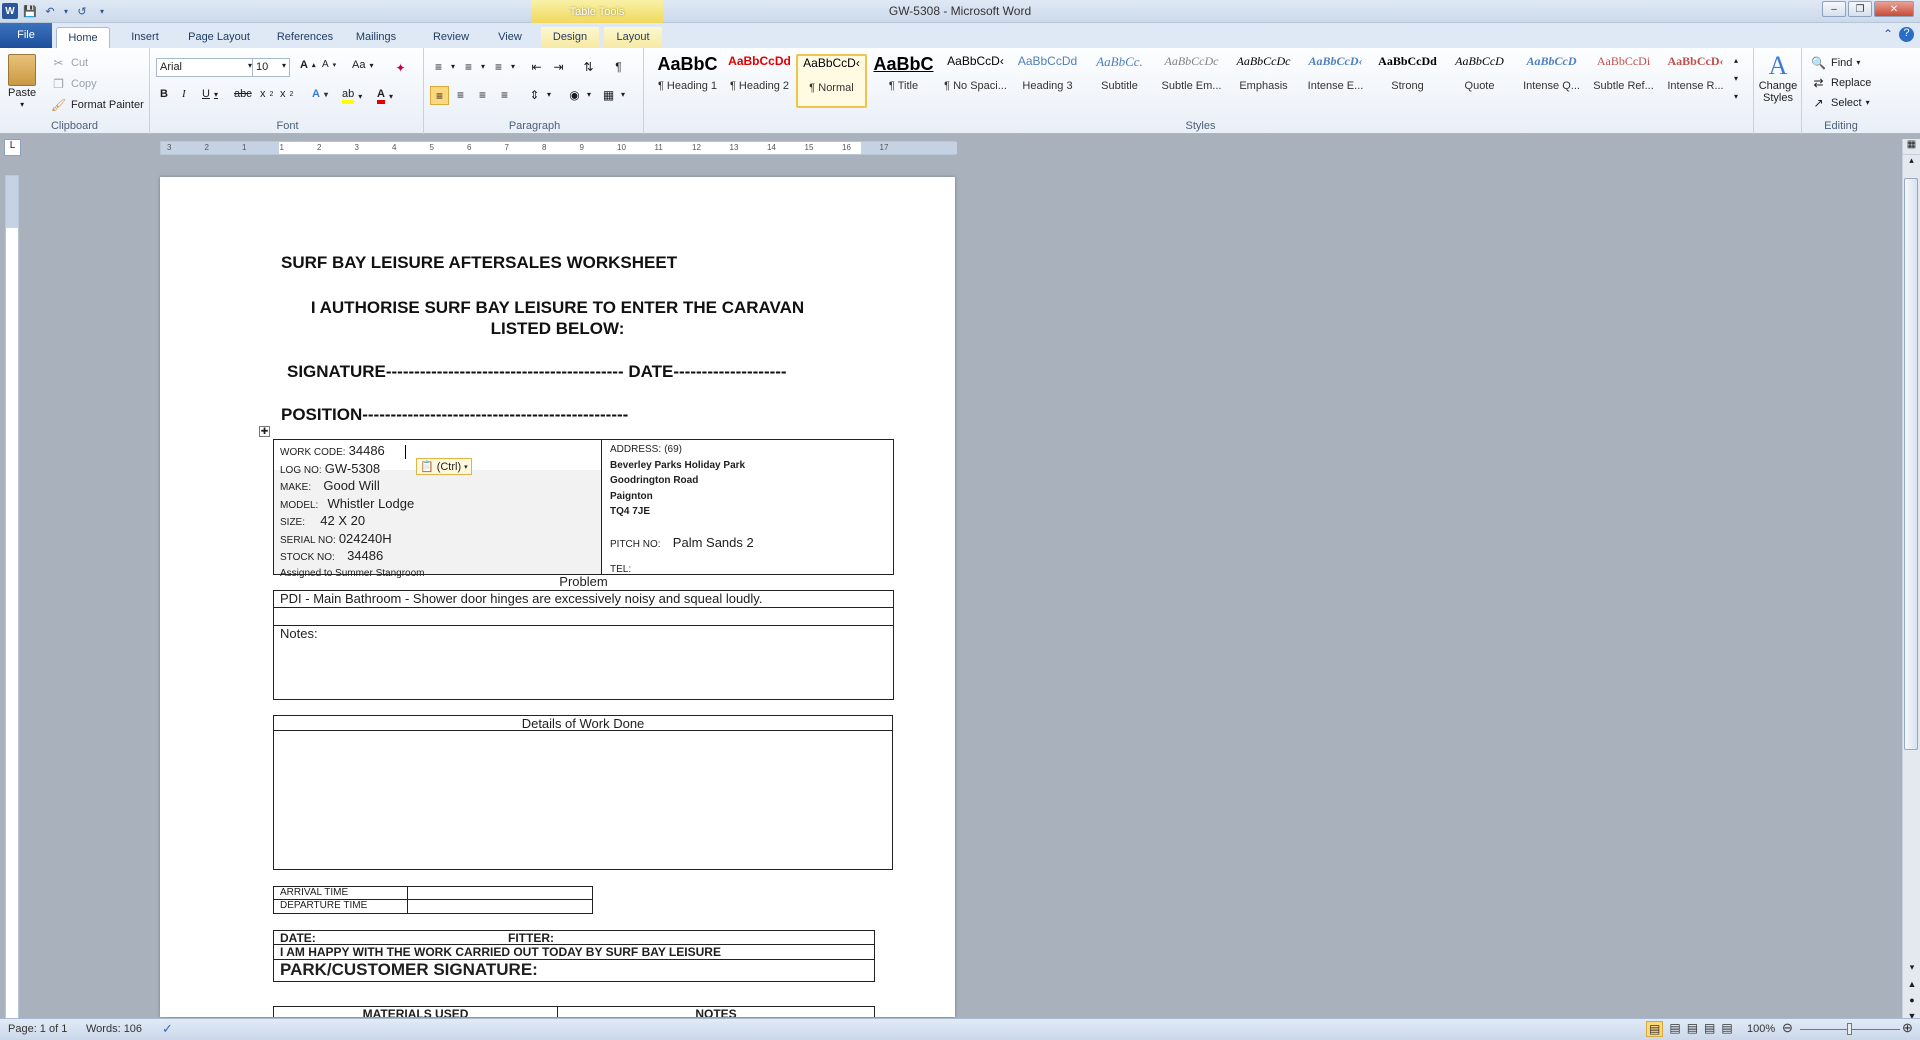  Describe the element at coordinates (1894, 9) in the screenshot. I see `close-button: ✕` at that location.